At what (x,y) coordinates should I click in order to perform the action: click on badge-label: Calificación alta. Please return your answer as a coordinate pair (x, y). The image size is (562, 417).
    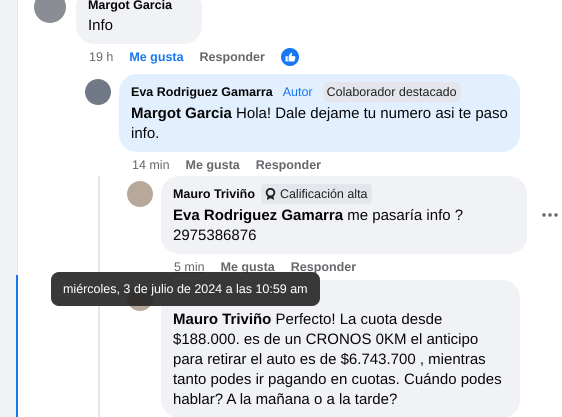
    Looking at the image, I should click on (316, 194).